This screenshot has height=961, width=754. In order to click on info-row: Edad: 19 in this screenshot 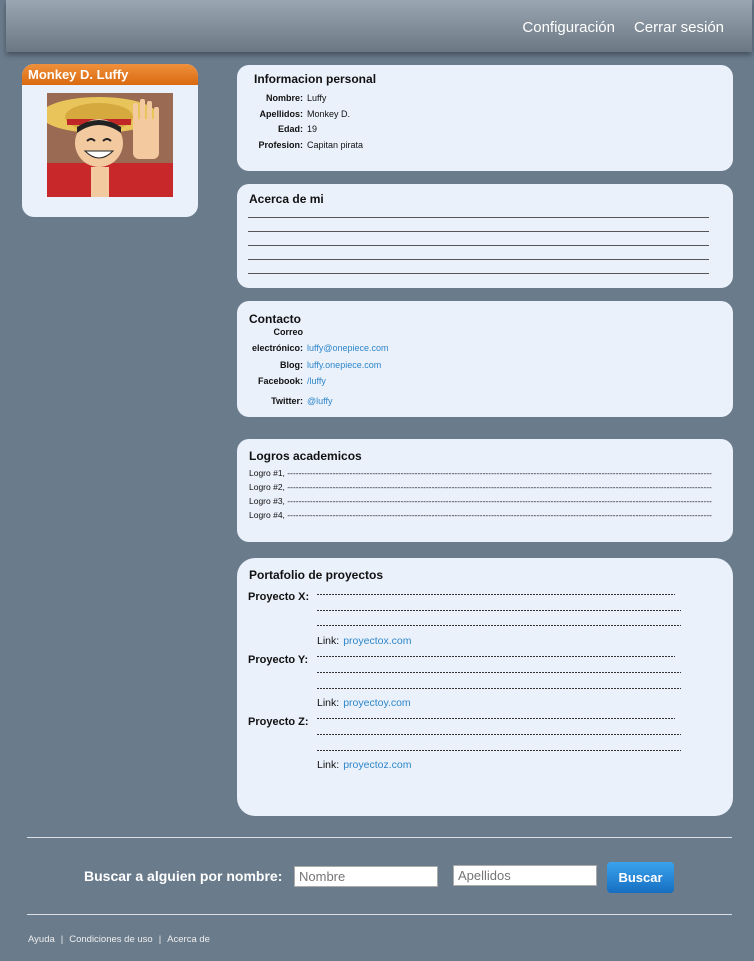, I will do `click(302, 130)`.